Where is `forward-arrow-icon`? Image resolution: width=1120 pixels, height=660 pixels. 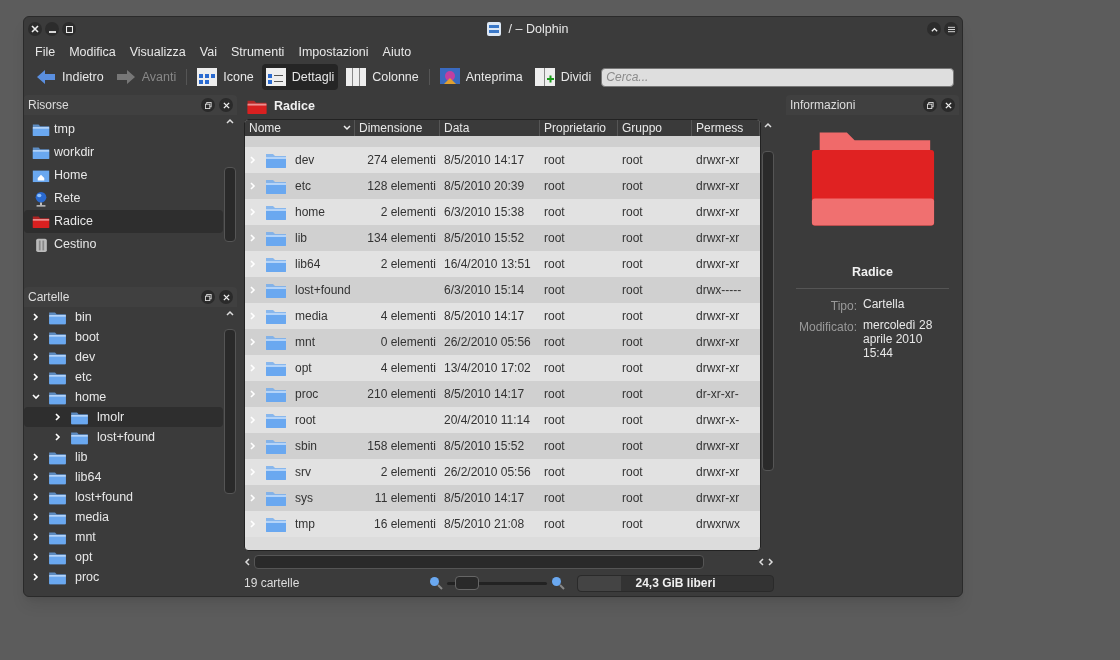
forward-arrow-icon is located at coordinates (125, 77).